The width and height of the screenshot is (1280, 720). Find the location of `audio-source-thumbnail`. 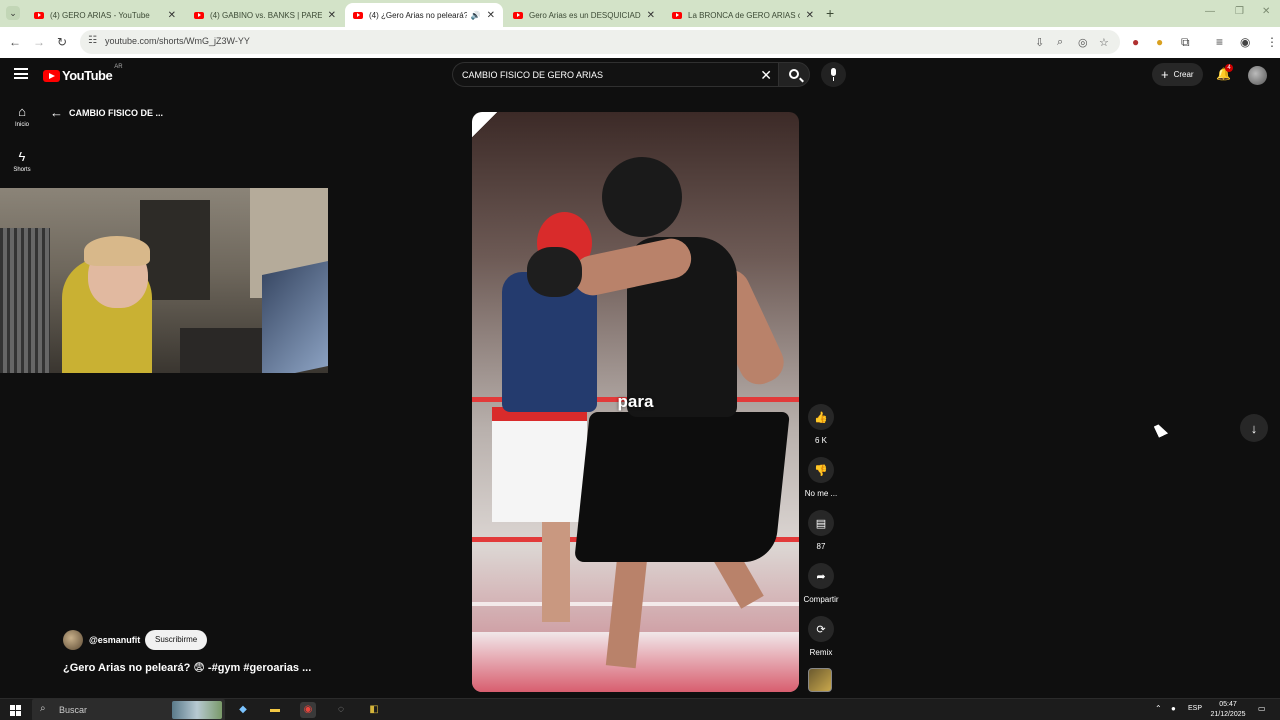

audio-source-thumbnail is located at coordinates (820, 680).